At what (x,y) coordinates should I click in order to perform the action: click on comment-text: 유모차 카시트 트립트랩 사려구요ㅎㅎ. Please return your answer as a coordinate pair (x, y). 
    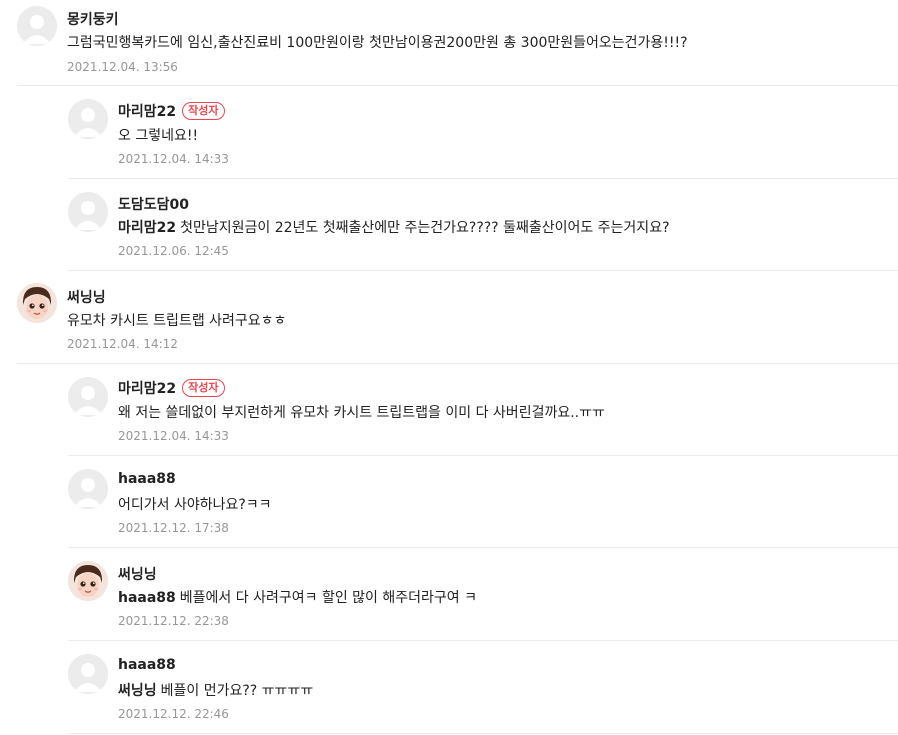
    Looking at the image, I should click on (177, 321).